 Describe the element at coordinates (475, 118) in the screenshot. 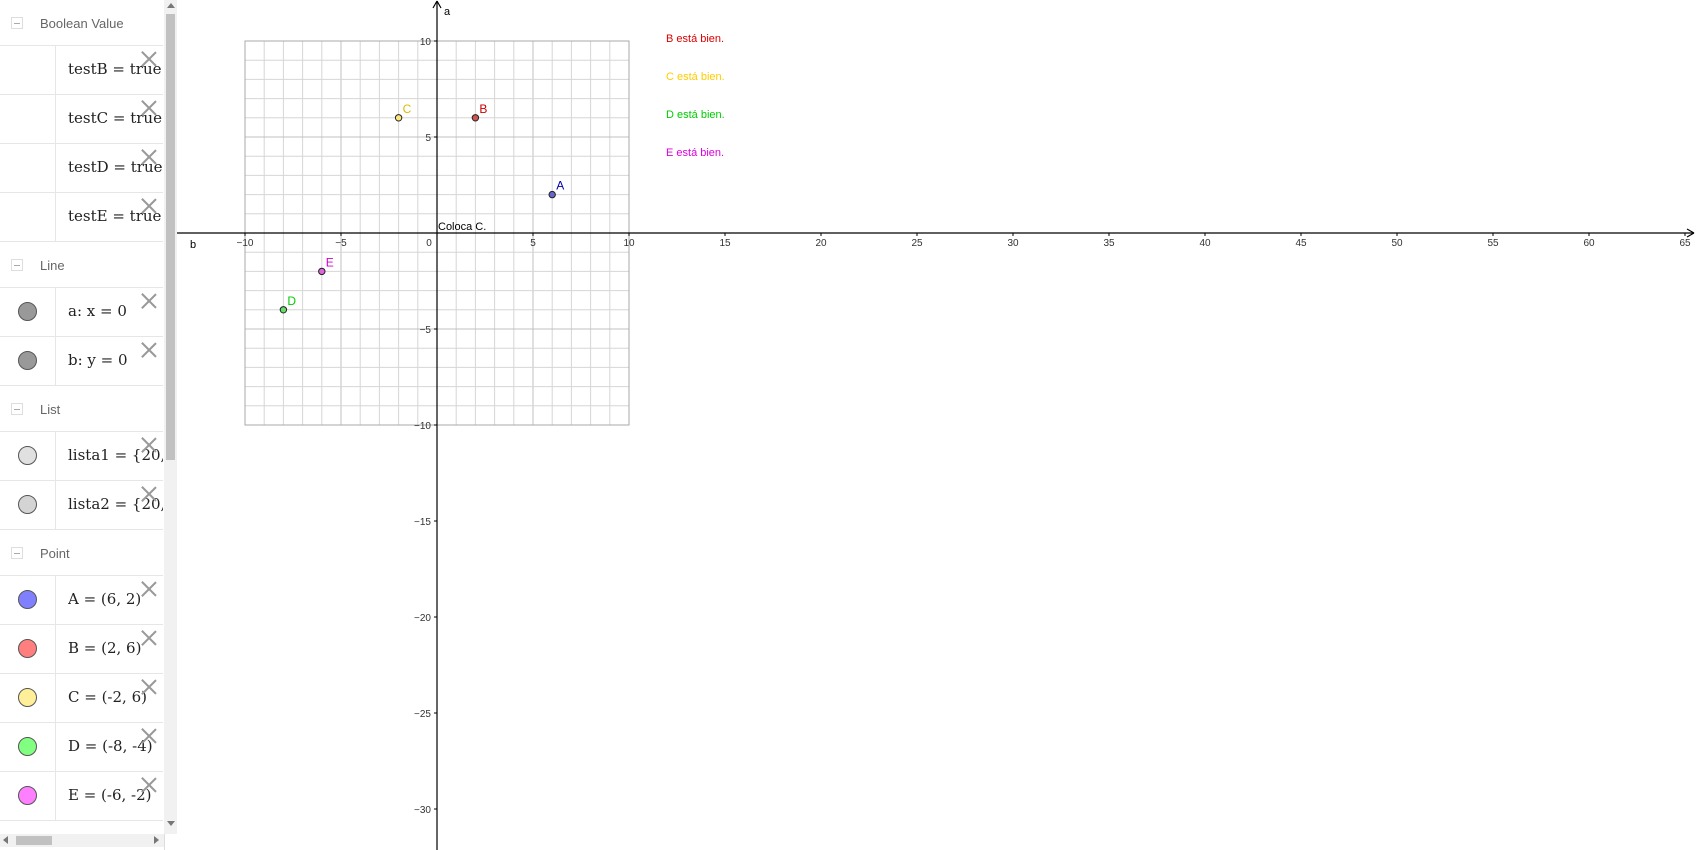

I see `point-B` at that location.